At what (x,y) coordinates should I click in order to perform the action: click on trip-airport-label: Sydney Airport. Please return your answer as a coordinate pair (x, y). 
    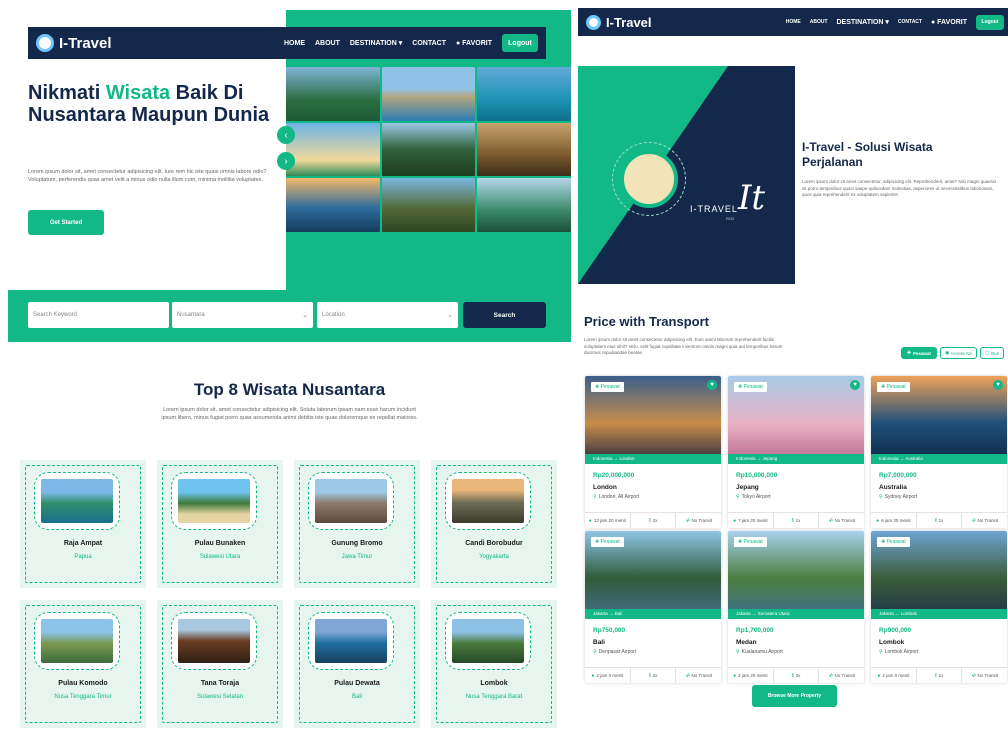
    Looking at the image, I should click on (901, 497).